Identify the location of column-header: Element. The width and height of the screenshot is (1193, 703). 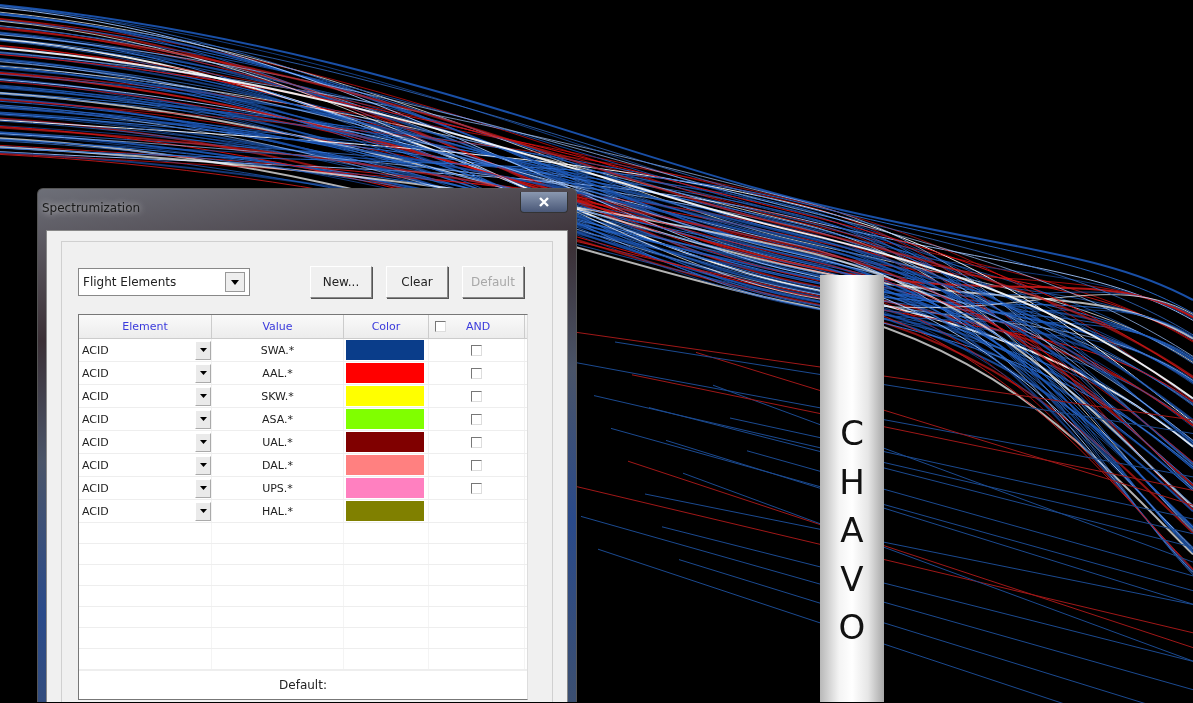
(145, 326).